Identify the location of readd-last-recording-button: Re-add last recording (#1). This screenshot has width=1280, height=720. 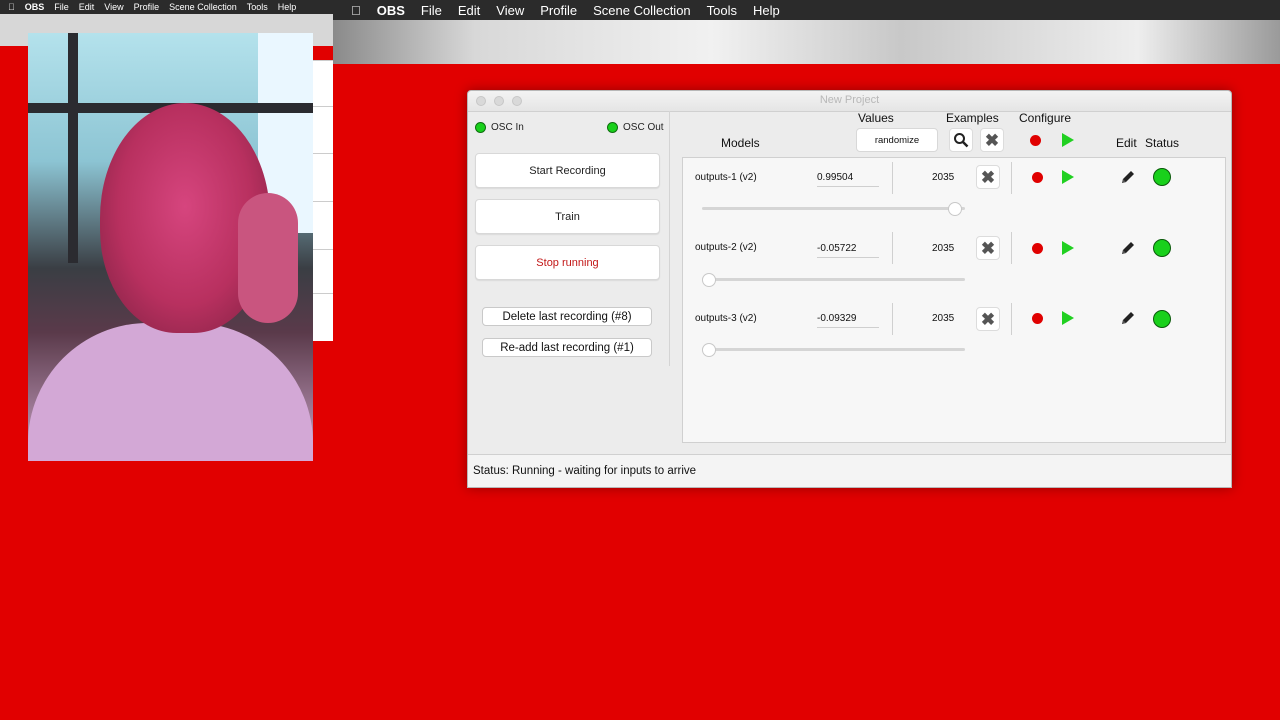
(567, 347).